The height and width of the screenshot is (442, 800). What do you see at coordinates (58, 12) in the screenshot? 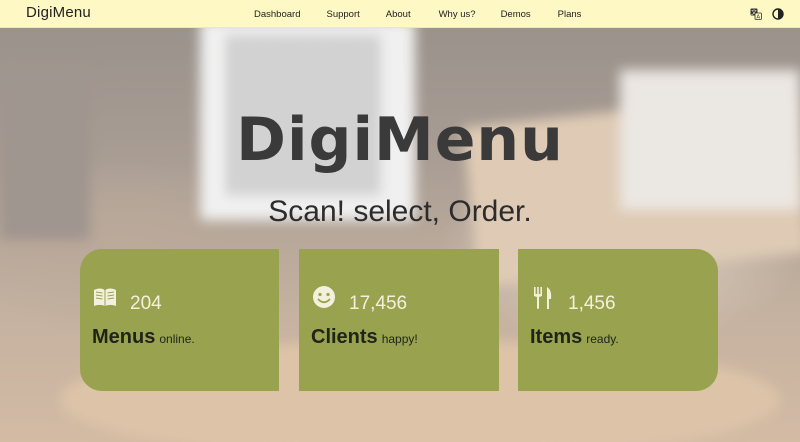
I see `brand-logo: DigiMenu` at bounding box center [58, 12].